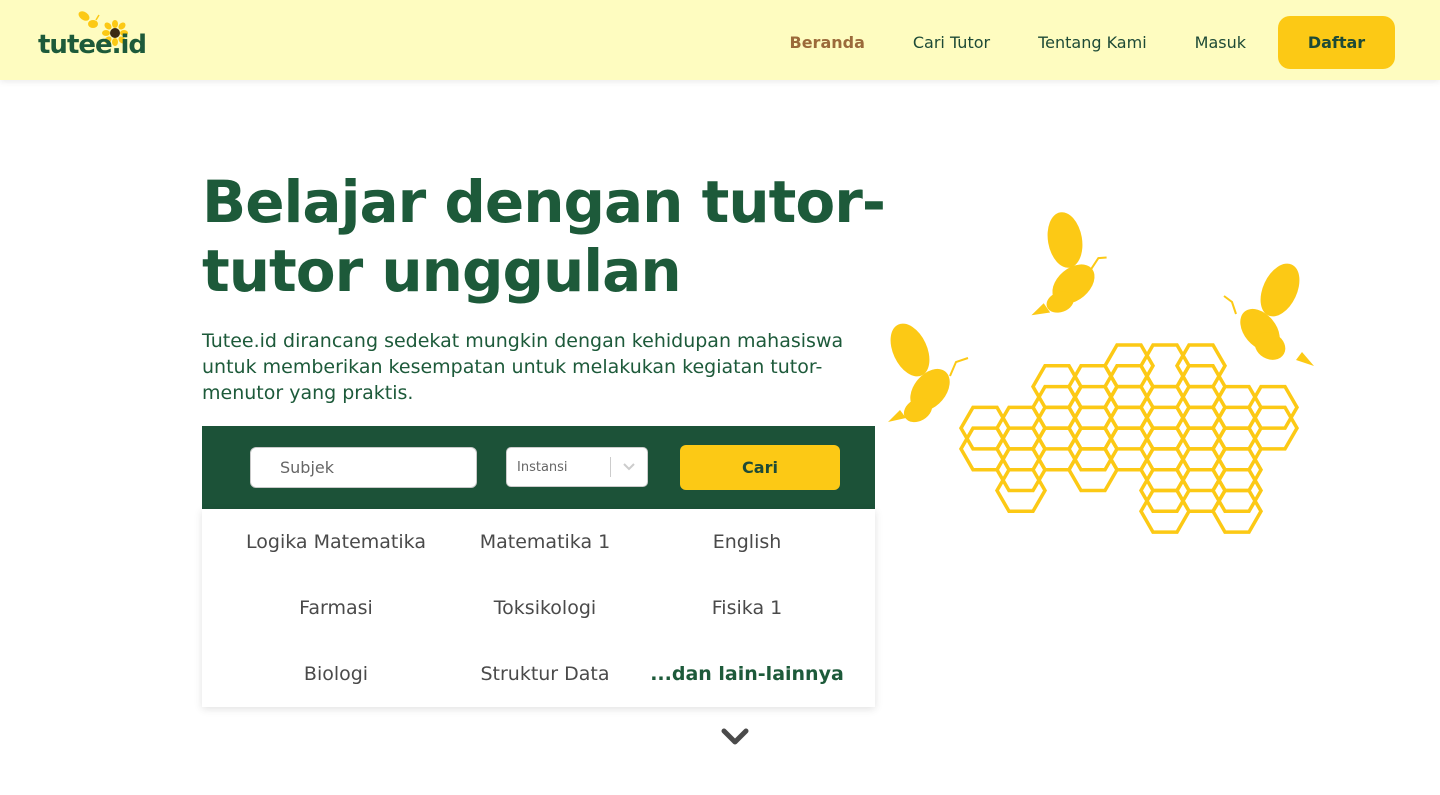  What do you see at coordinates (1129, 438) in the screenshot?
I see `honeycomb-icon` at bounding box center [1129, 438].